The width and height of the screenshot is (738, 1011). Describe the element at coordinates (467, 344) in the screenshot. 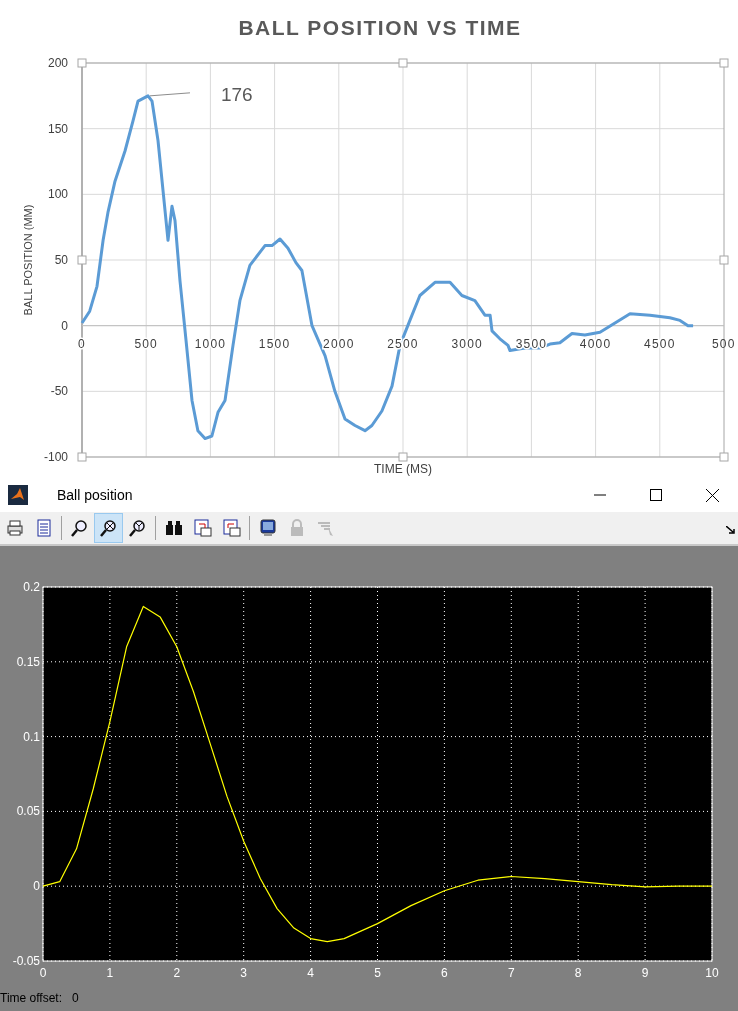

I see `x-tick-label: 3000` at that location.